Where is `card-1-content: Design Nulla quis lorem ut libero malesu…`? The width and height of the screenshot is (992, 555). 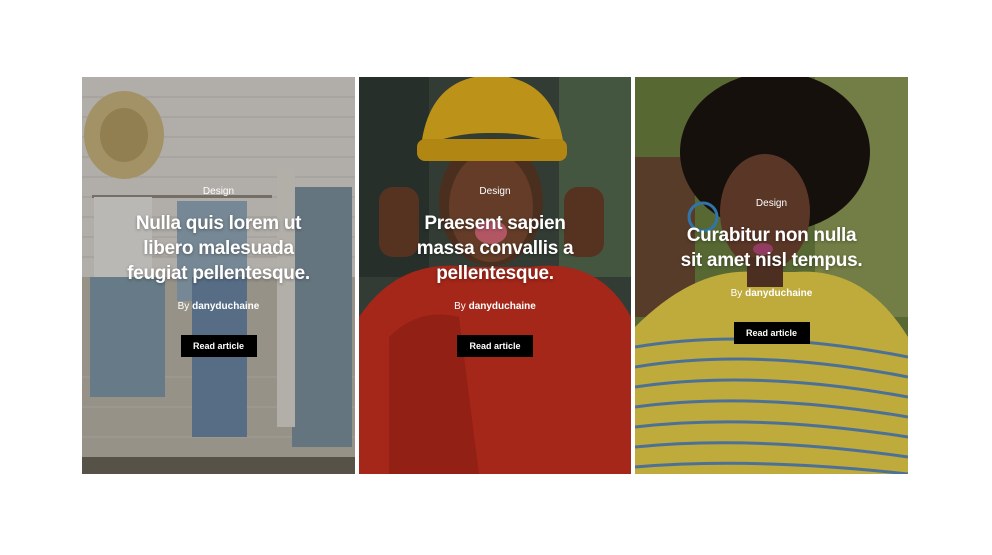 card-1-content: Design Nulla quis lorem ut libero malesu… is located at coordinates (218, 271).